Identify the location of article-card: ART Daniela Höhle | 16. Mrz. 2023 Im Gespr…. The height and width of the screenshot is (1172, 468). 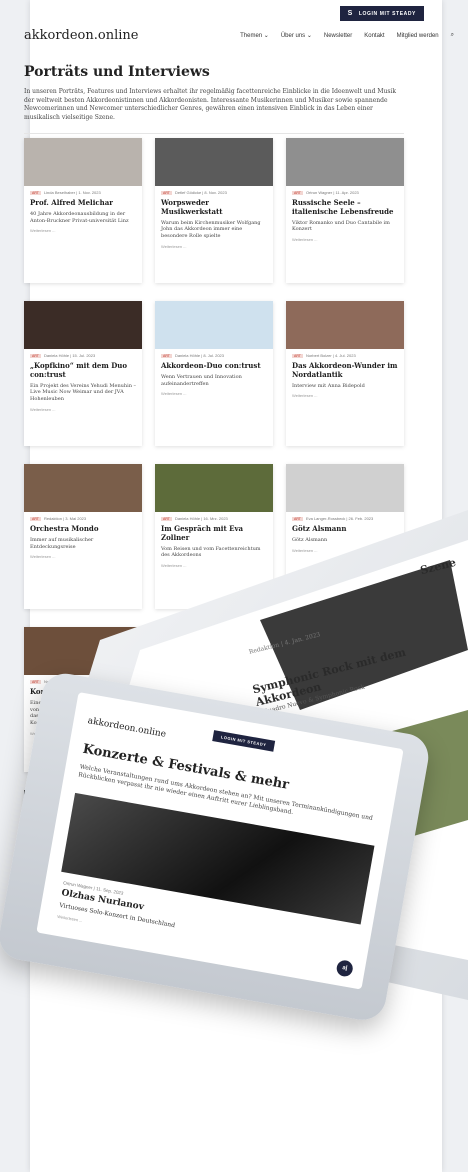
(214, 536).